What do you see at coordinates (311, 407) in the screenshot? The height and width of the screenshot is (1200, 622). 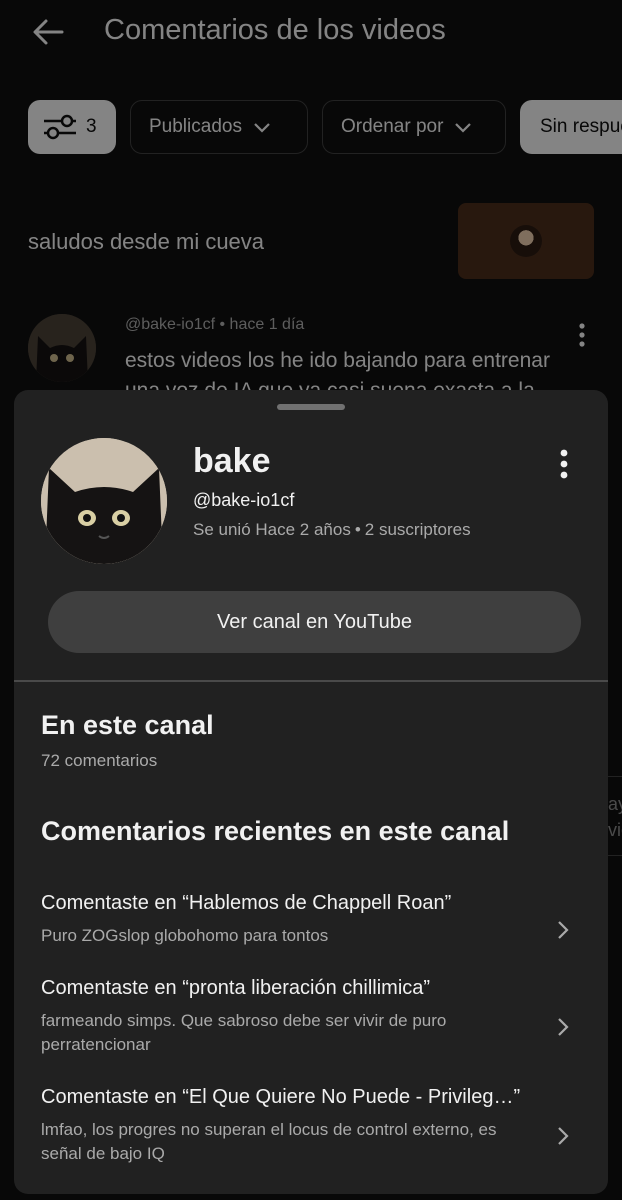 I see `drag-handle` at bounding box center [311, 407].